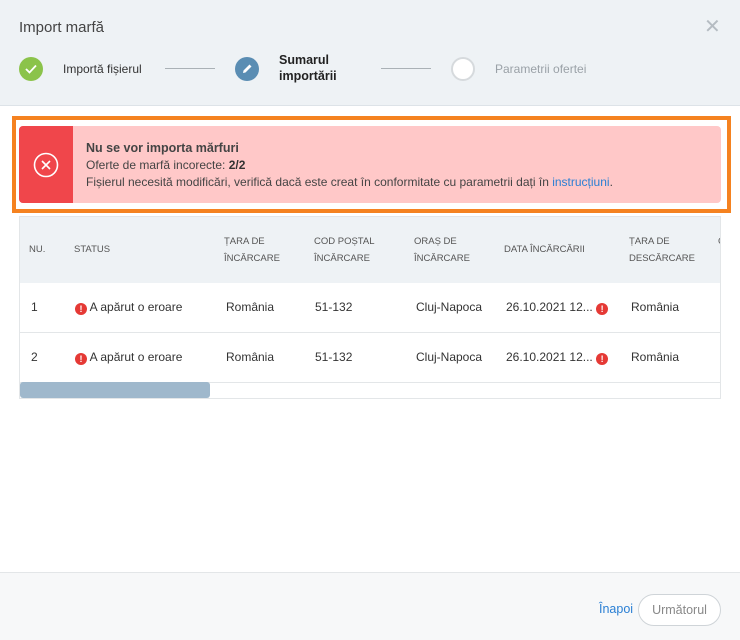  I want to click on dialog-title: Import marfă, so click(62, 27).